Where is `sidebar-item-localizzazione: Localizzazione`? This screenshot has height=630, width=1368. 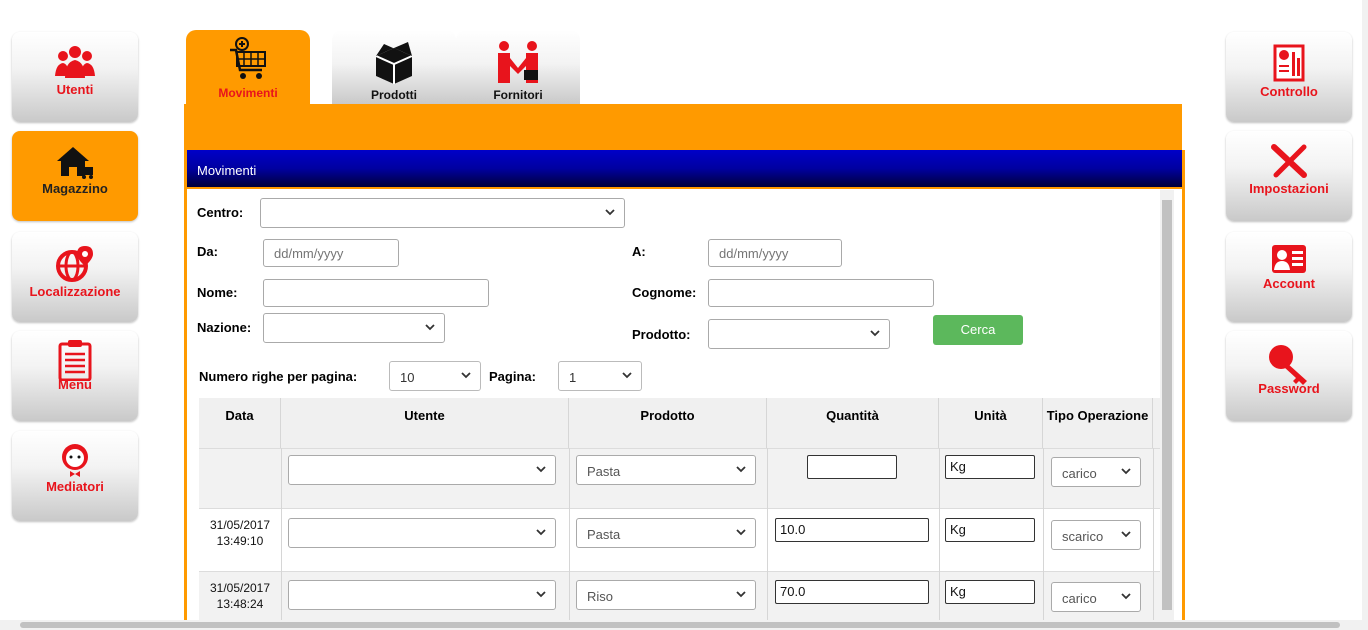
sidebar-item-localizzazione: Localizzazione is located at coordinates (75, 277).